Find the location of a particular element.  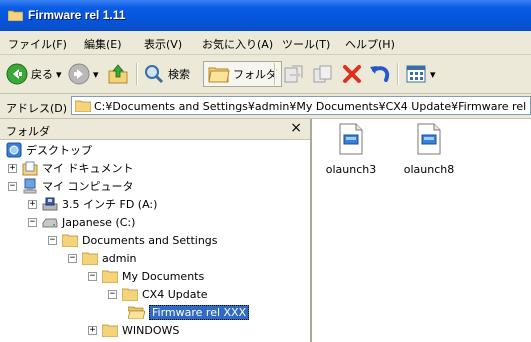

views-button: ▾ is located at coordinates (420, 74).